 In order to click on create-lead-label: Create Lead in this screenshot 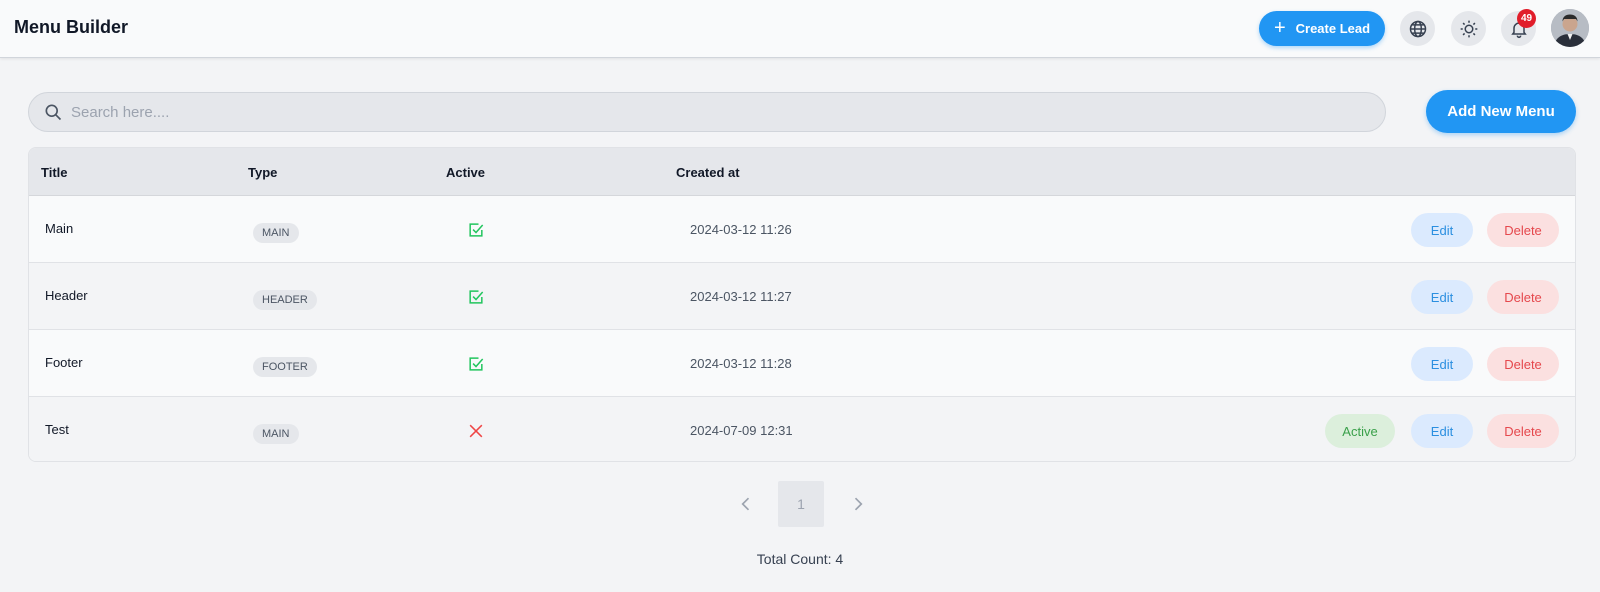, I will do `click(1333, 28)`.